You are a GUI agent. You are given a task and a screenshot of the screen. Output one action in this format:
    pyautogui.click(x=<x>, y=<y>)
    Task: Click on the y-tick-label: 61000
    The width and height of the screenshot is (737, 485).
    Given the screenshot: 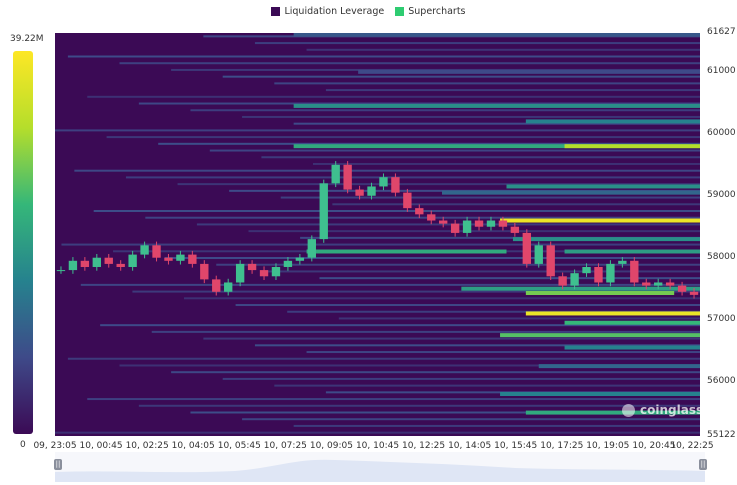 What is the action you would take?
    pyautogui.click(x=721, y=70)
    